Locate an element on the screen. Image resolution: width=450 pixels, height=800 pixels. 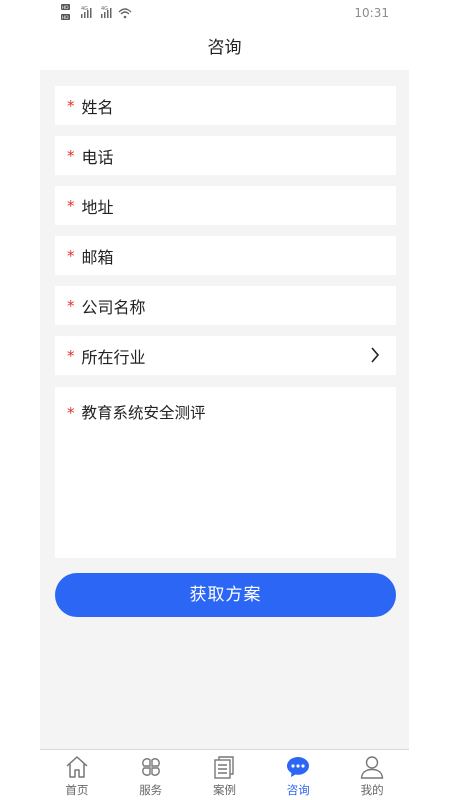
email-field: * 邮箱 is located at coordinates (225, 255).